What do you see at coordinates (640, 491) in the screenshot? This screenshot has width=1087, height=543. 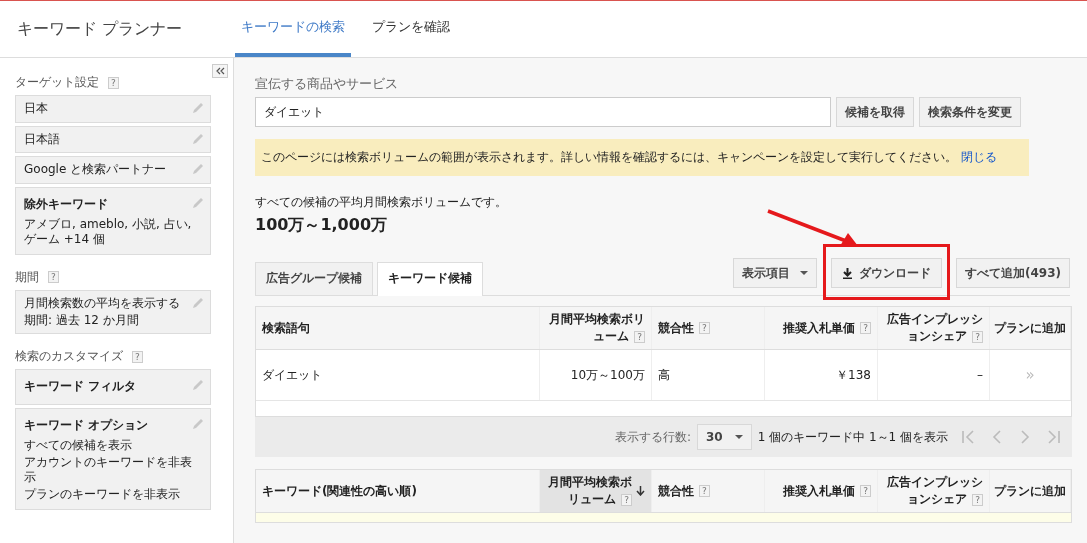 I see `sort-down-icon` at bounding box center [640, 491].